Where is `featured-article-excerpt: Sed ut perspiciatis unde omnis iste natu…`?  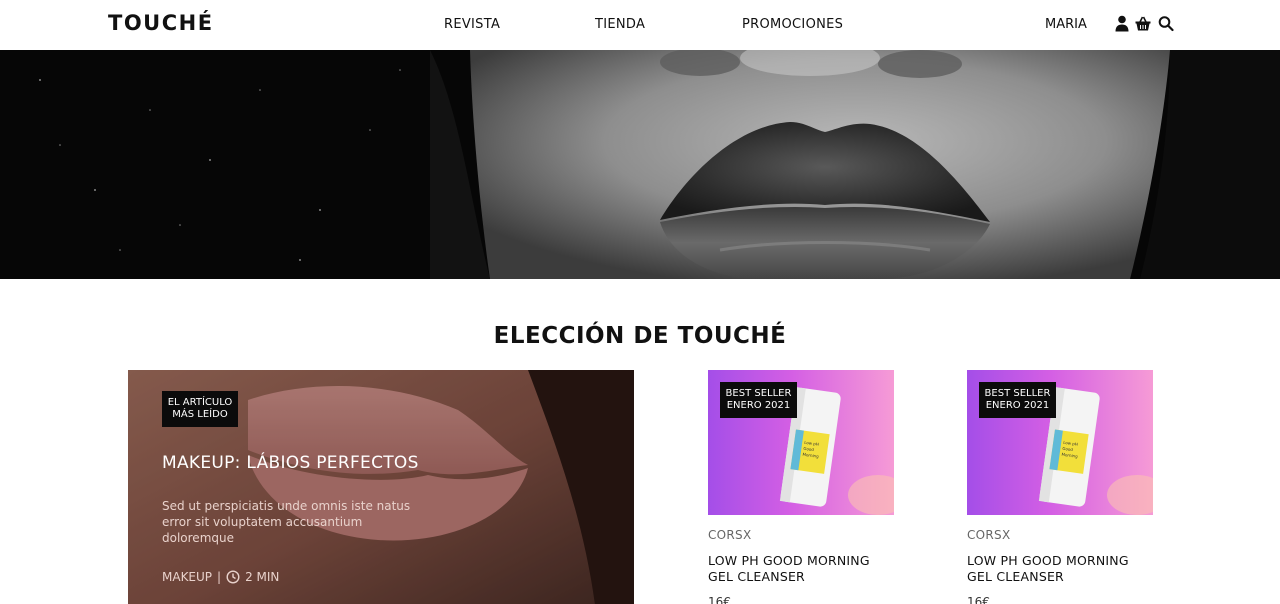 featured-article-excerpt: Sed ut perspiciatis unde omnis iste natu… is located at coordinates (286, 522).